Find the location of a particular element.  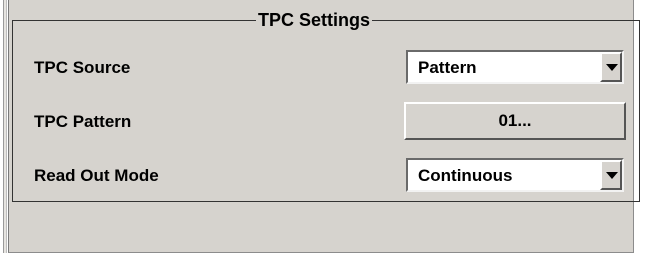

read-out-mode-value: Continuous is located at coordinates (465, 175).